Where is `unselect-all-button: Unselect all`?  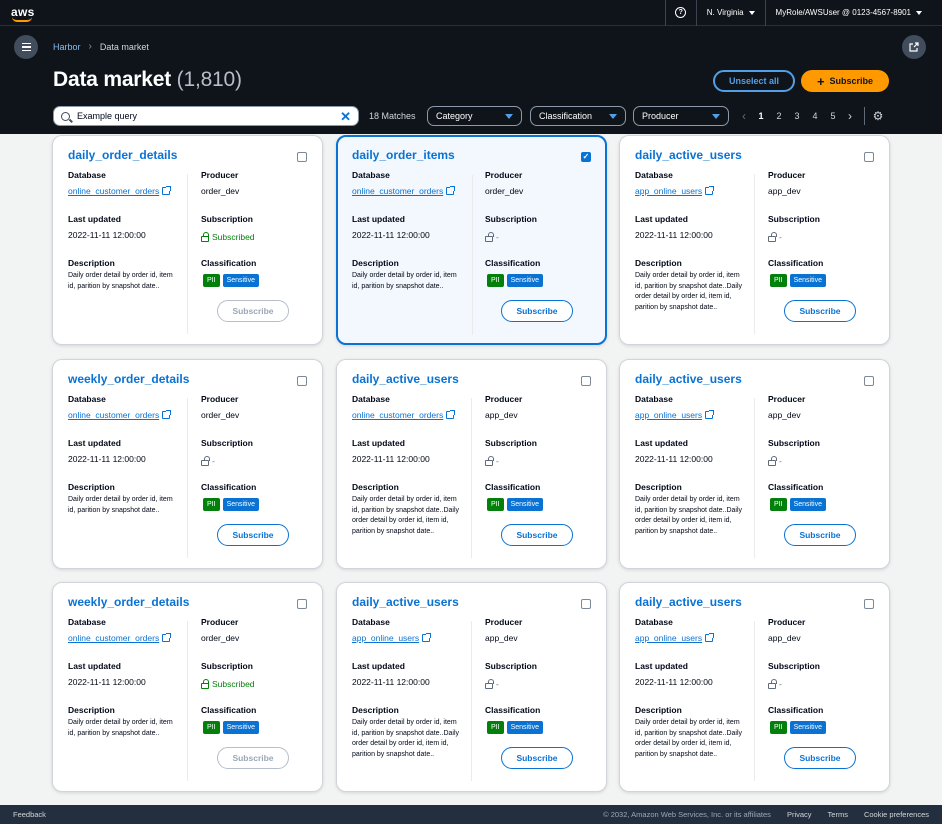 unselect-all-button: Unselect all is located at coordinates (754, 81).